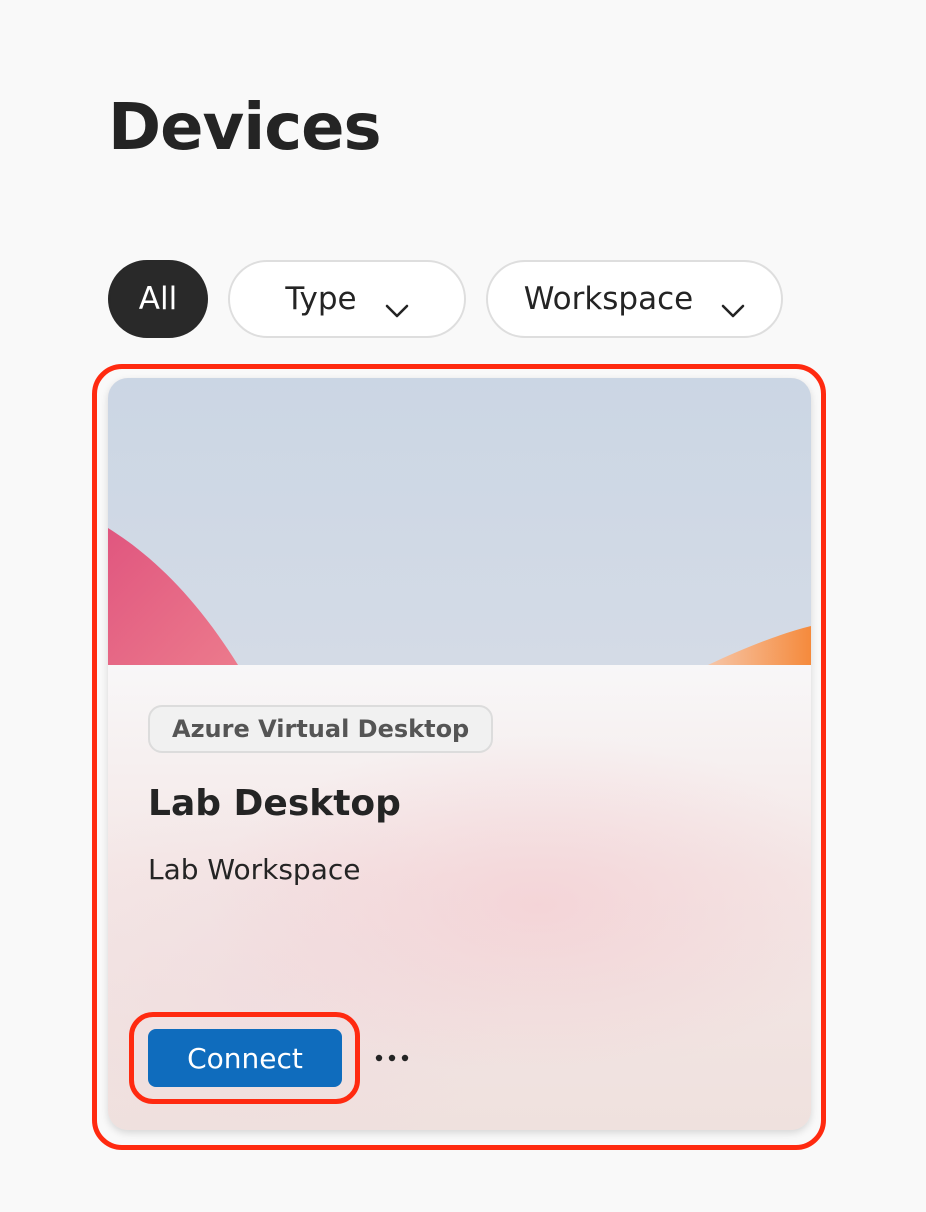  I want to click on filter-workspace-dropdown: Workspace, so click(634, 299).